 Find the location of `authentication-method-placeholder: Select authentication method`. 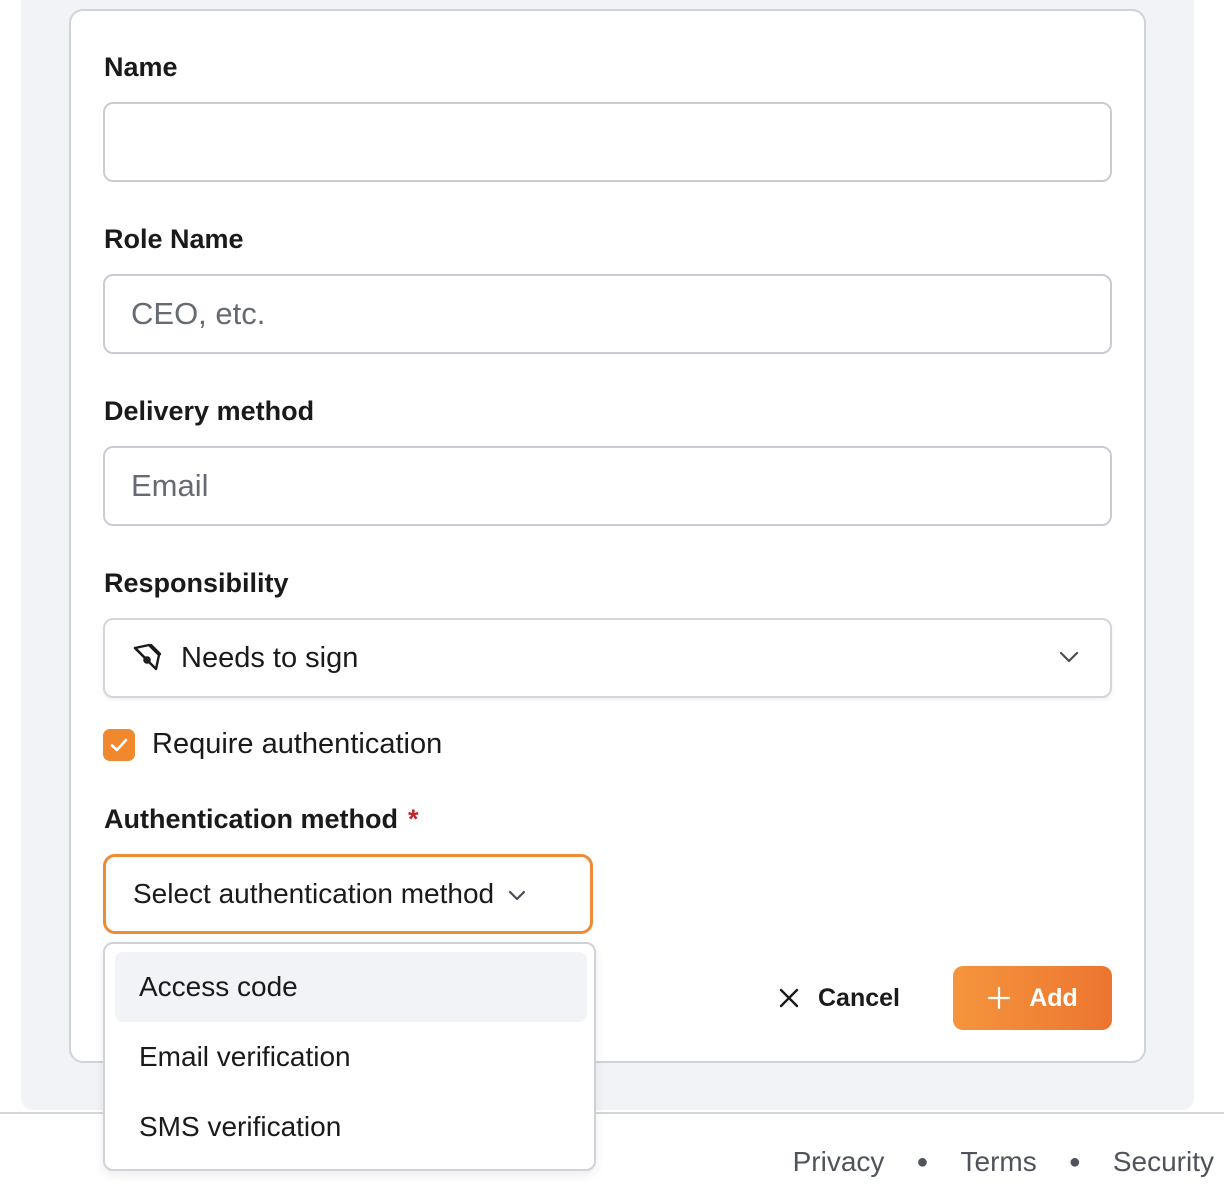

authentication-method-placeholder: Select authentication method is located at coordinates (314, 893).